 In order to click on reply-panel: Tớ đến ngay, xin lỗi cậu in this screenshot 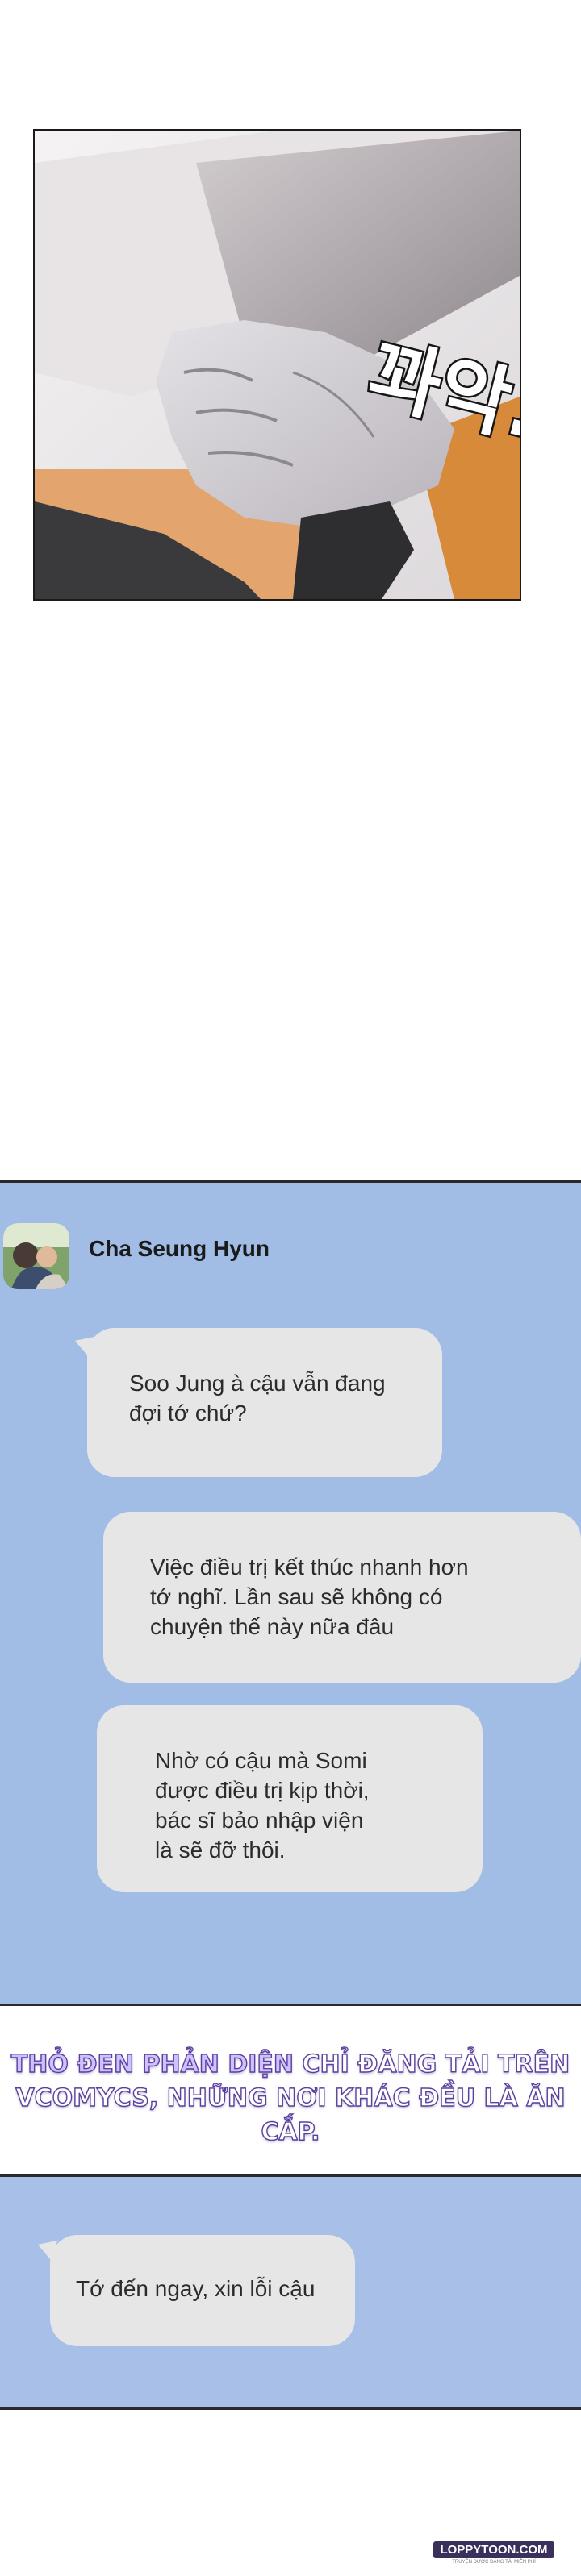, I will do `click(290, 2292)`.